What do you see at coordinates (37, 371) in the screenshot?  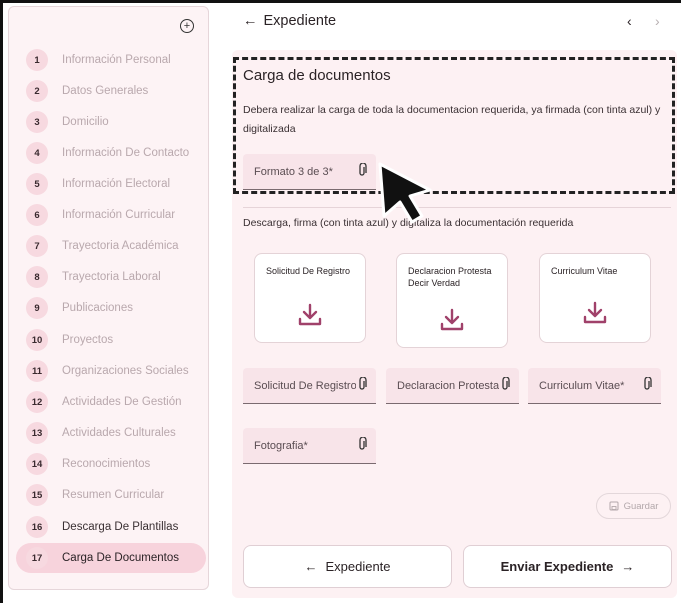 I see `step-number: 11` at bounding box center [37, 371].